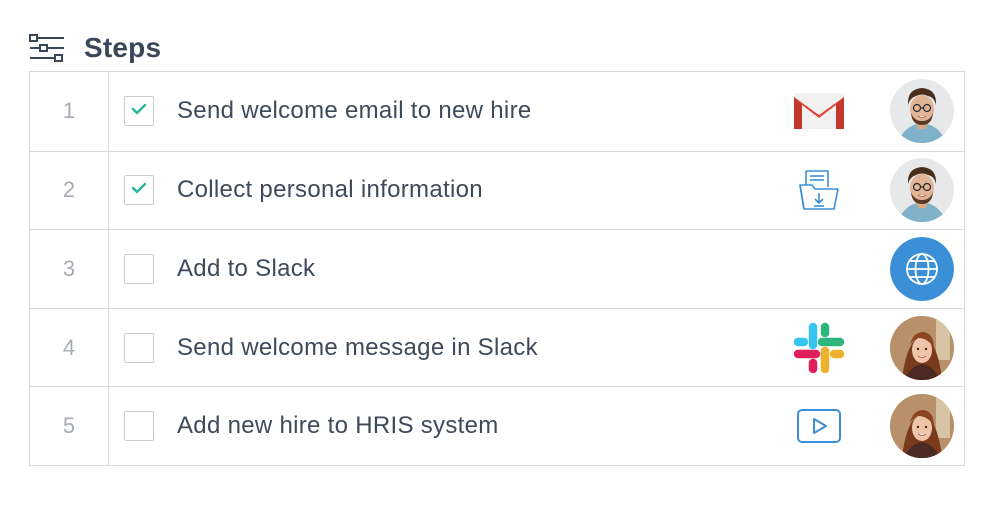 The height and width of the screenshot is (510, 1000). Describe the element at coordinates (69, 269) in the screenshot. I see `step-number: 3` at that location.